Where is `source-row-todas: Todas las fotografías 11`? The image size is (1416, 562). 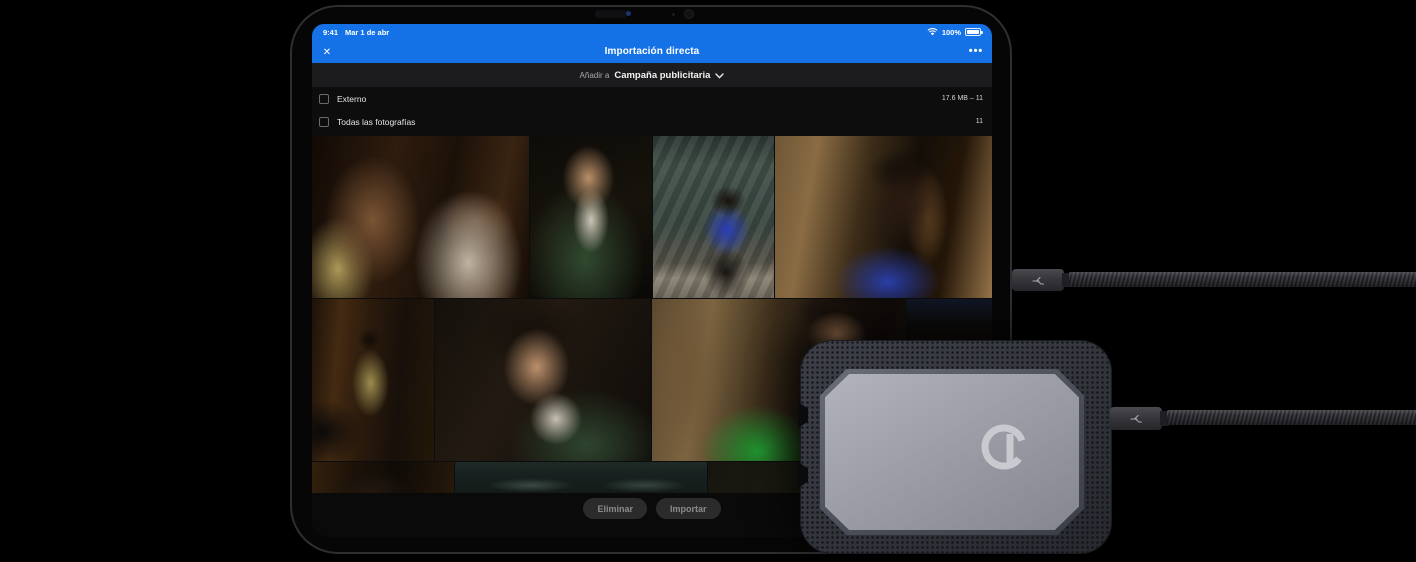
source-row-todas: Todas las fotografías 11 is located at coordinates (652, 121).